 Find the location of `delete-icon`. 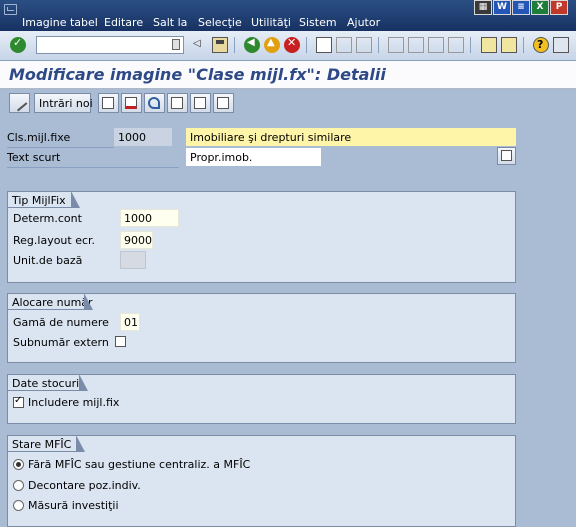

delete-icon is located at coordinates (131, 103).